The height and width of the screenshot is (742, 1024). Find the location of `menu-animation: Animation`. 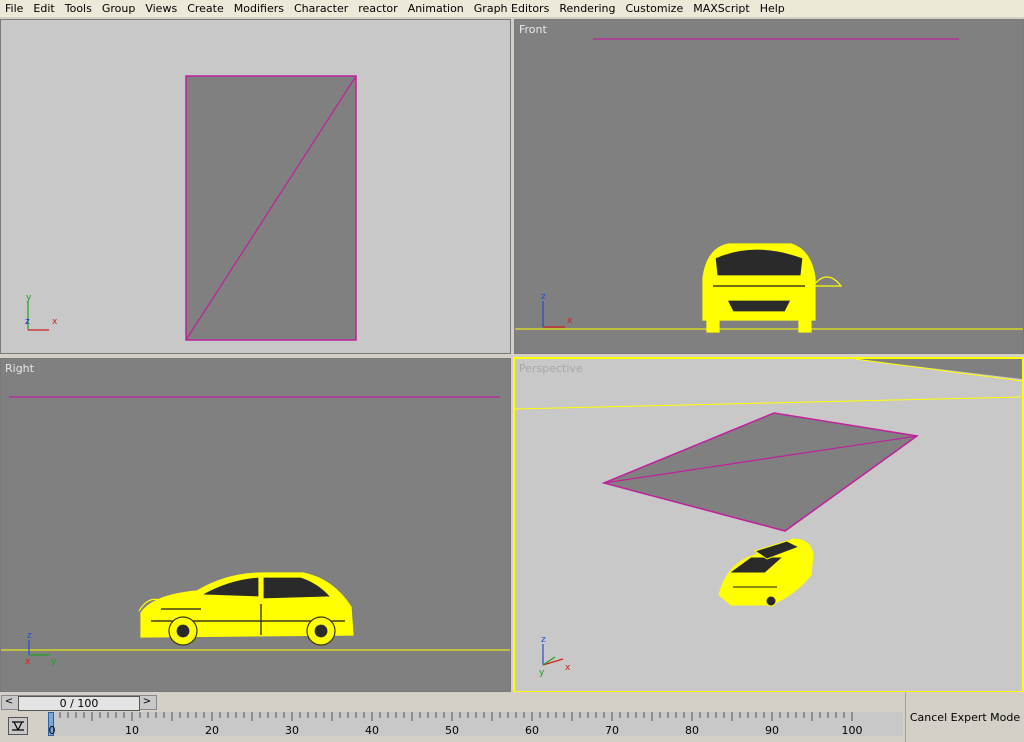

menu-animation: Animation is located at coordinates (436, 8).